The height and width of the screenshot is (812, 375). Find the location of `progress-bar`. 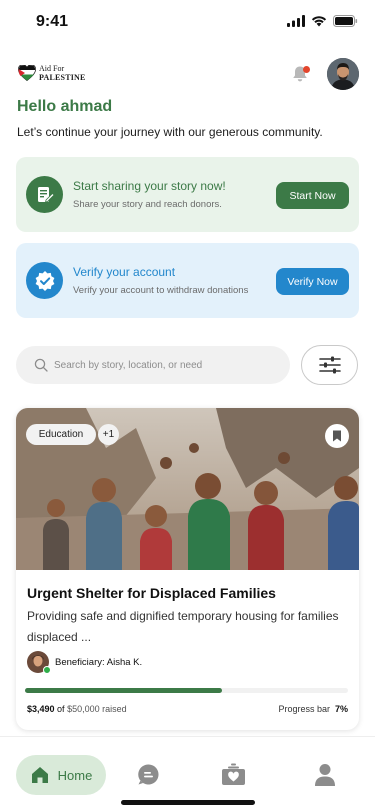

progress-bar is located at coordinates (186, 690).